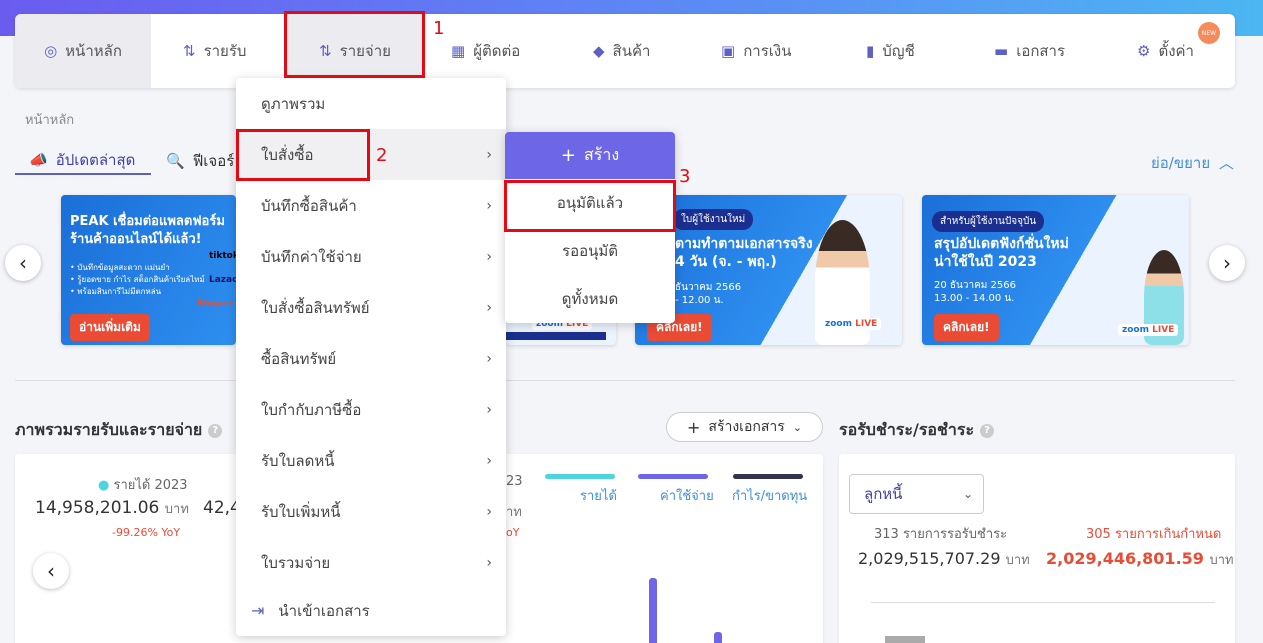 The width and height of the screenshot is (1263, 643). I want to click on tab-features: 🔍 ฟีเจอร์, so click(200, 160).